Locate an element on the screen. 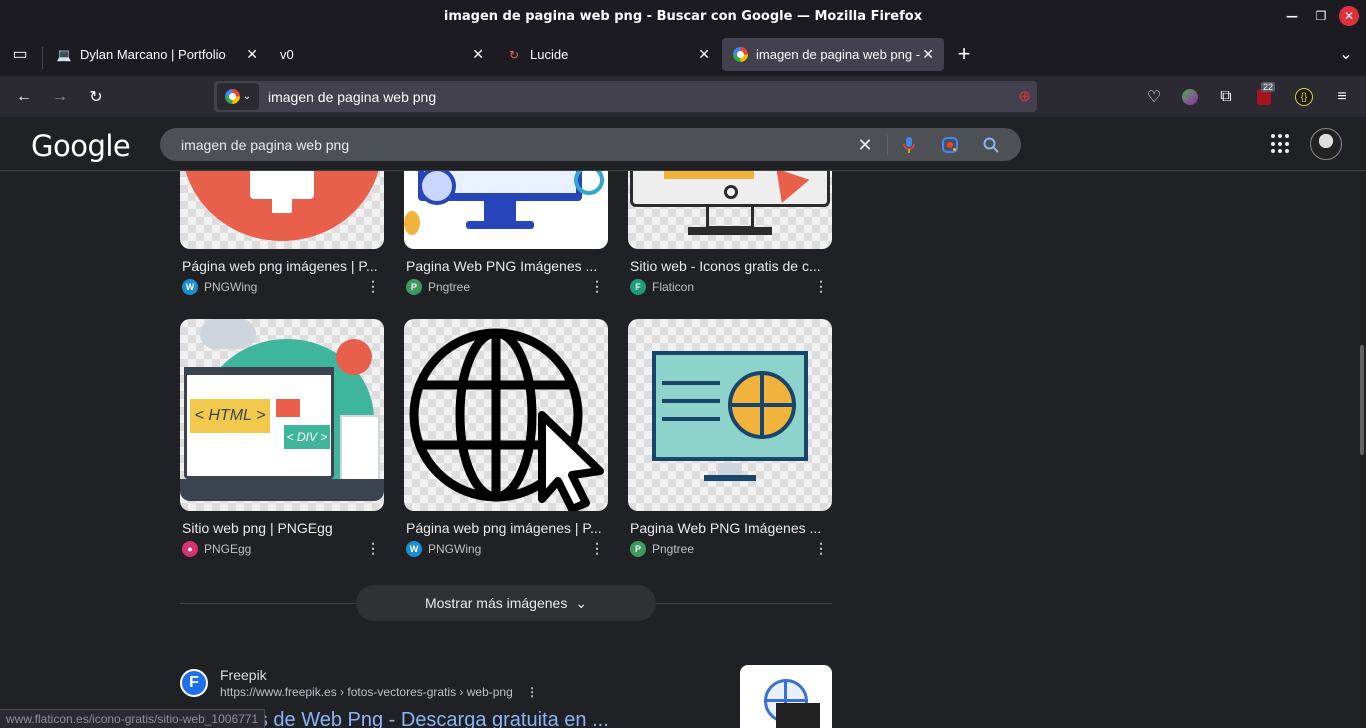 This screenshot has width=1366, height=728. result-site-name: Freepik is located at coordinates (243, 675).